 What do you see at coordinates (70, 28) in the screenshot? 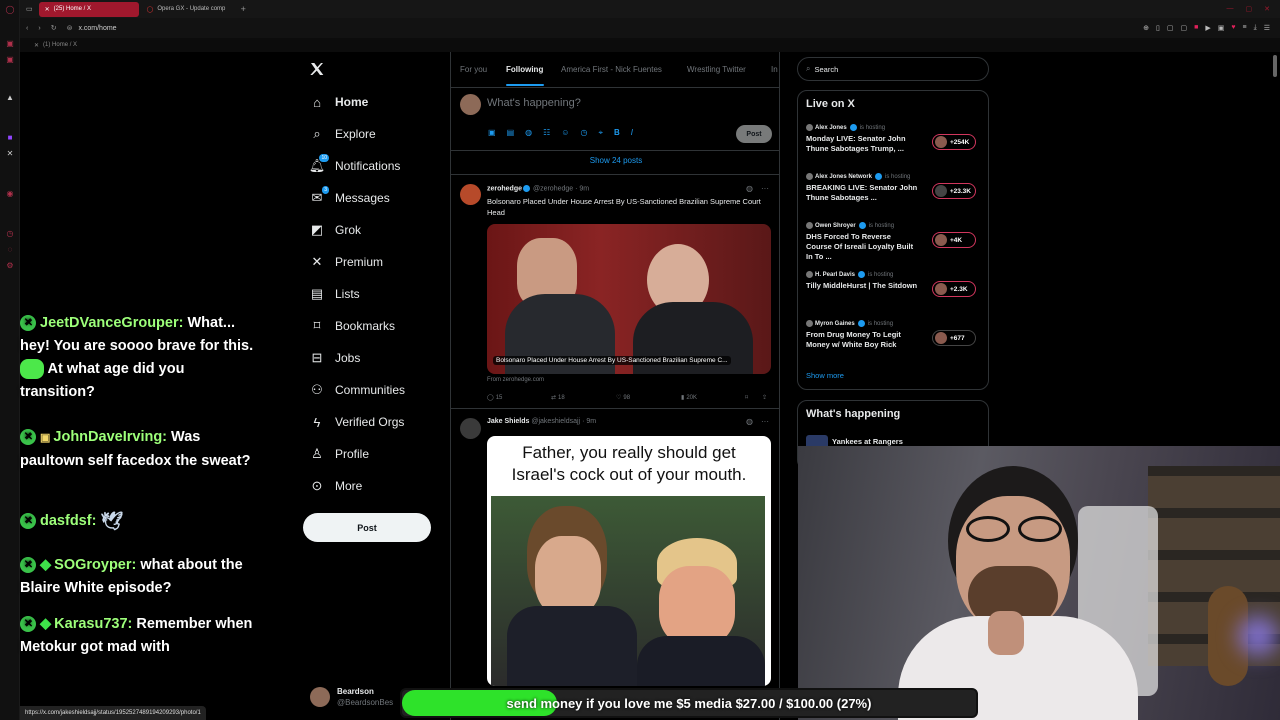
I see `site-info-icon: ⊜` at bounding box center [70, 28].